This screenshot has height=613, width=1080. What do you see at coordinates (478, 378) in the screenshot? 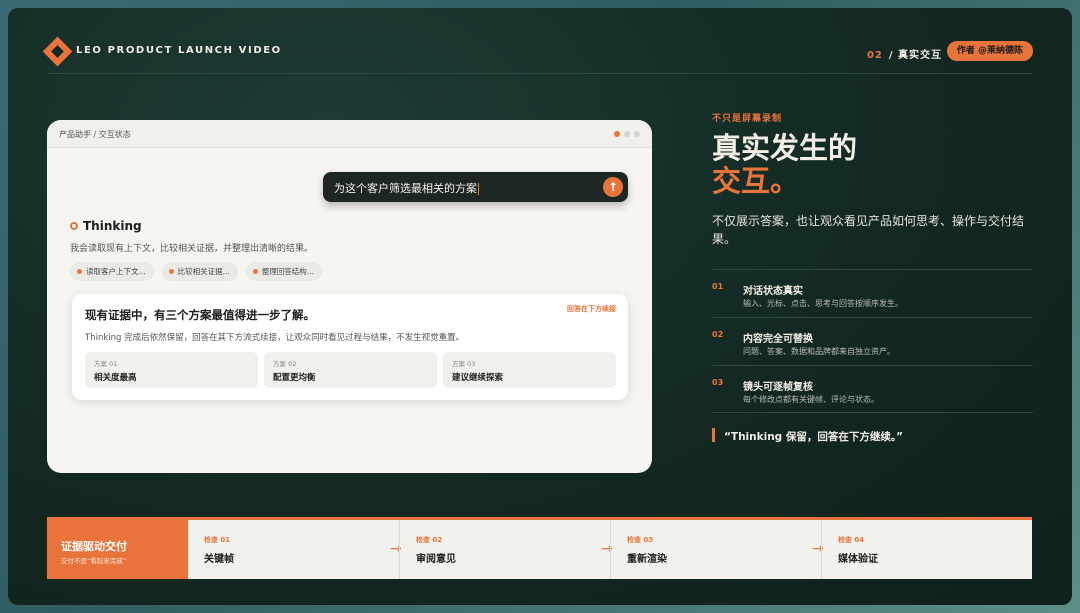
I see `option-value: 建议继续探索` at bounding box center [478, 378].